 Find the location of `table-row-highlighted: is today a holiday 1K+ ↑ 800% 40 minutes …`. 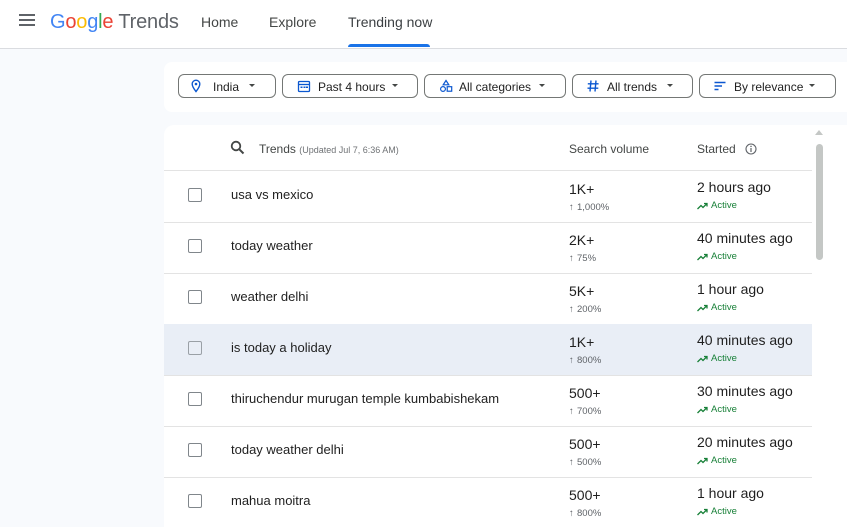

table-row-highlighted: is today a holiday 1K+ ↑ 800% 40 minutes … is located at coordinates (488, 350).